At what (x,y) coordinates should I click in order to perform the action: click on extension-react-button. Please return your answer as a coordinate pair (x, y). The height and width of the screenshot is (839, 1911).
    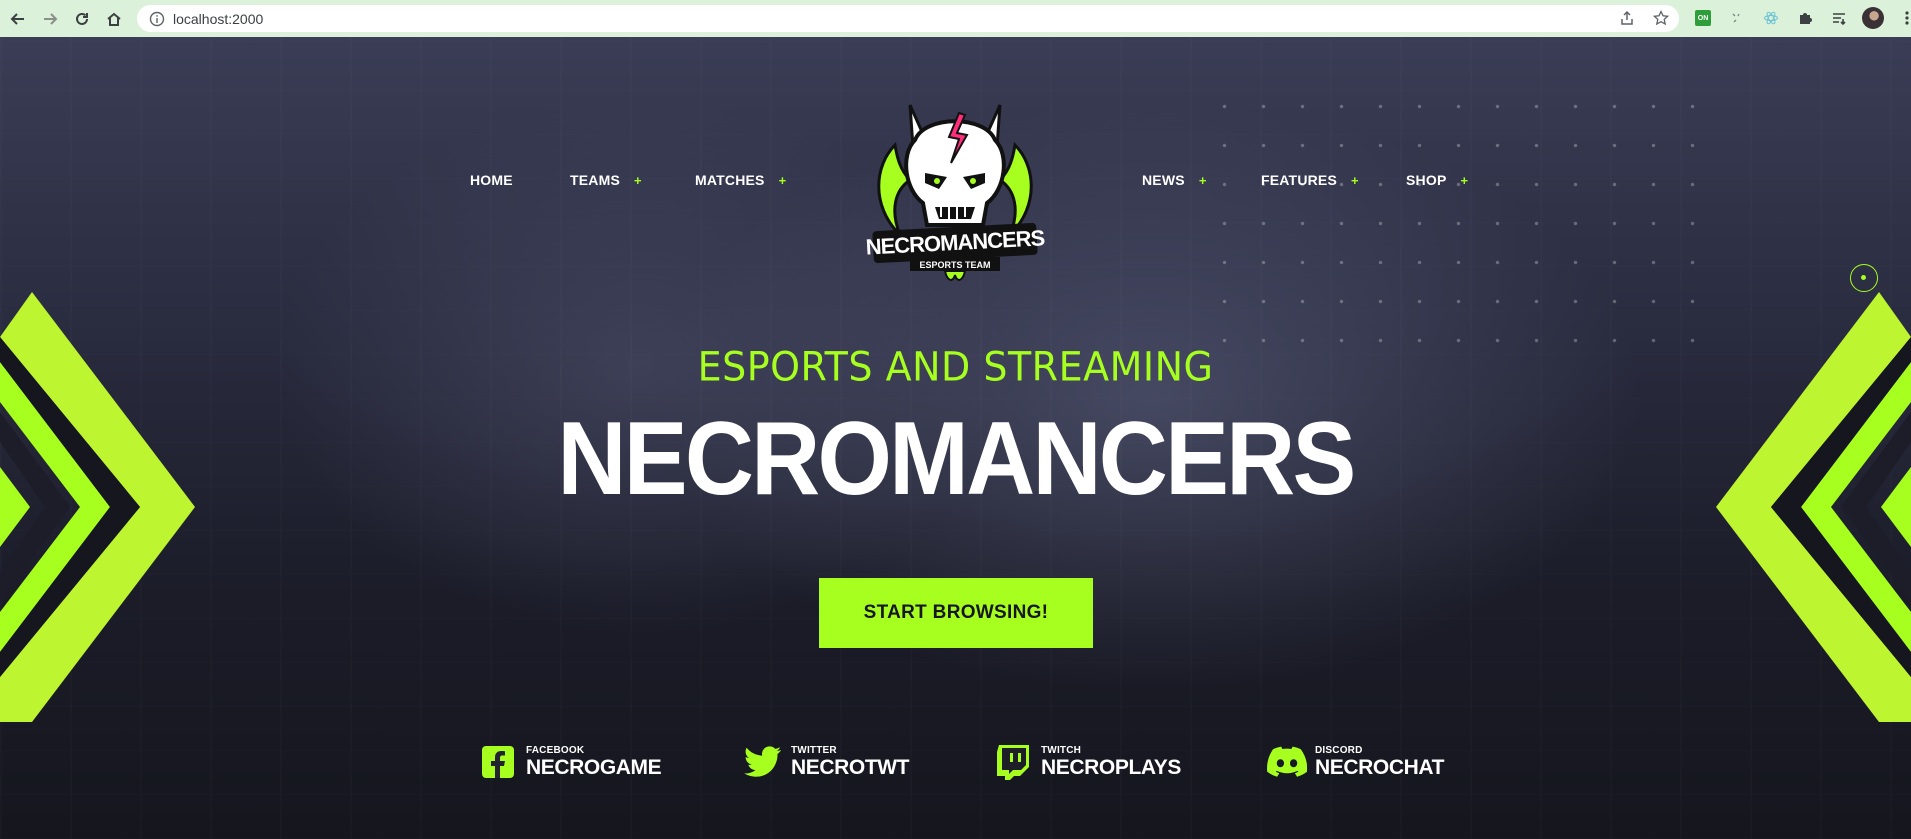
    Looking at the image, I should click on (1771, 18).